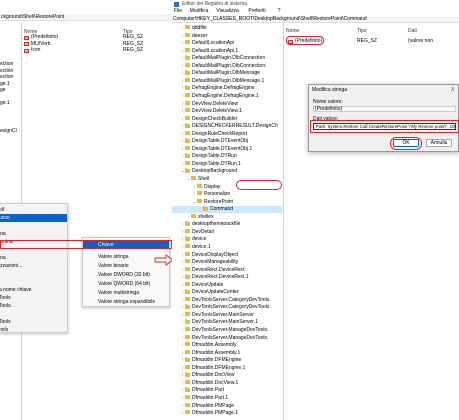 This screenshot has width=459, height=420. Describe the element at coordinates (83, 50) in the screenshot. I see `left-value-row: ab Icon REG_SZ` at that location.